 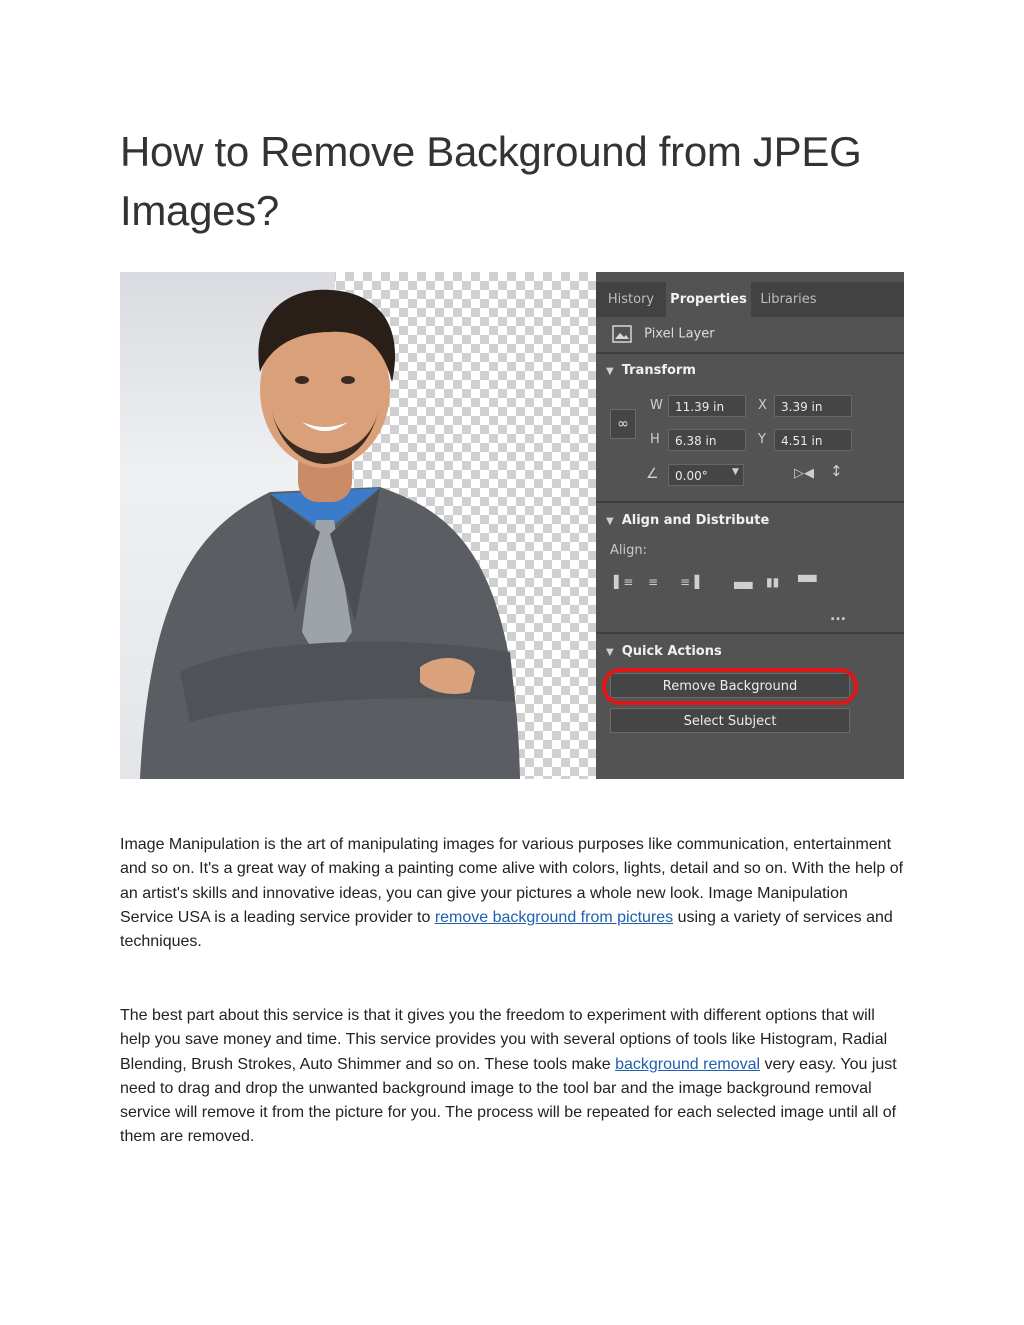 What do you see at coordinates (554, 917) in the screenshot?
I see `remove-background-link: remove background from pictures` at bounding box center [554, 917].